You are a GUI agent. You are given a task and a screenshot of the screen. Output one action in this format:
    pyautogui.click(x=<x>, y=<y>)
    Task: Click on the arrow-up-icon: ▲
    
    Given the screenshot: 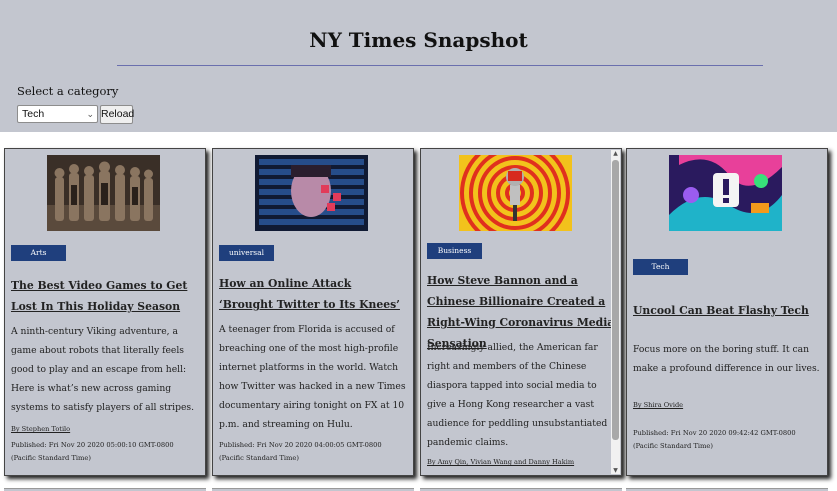 What is the action you would take?
    pyautogui.click(x=615, y=153)
    